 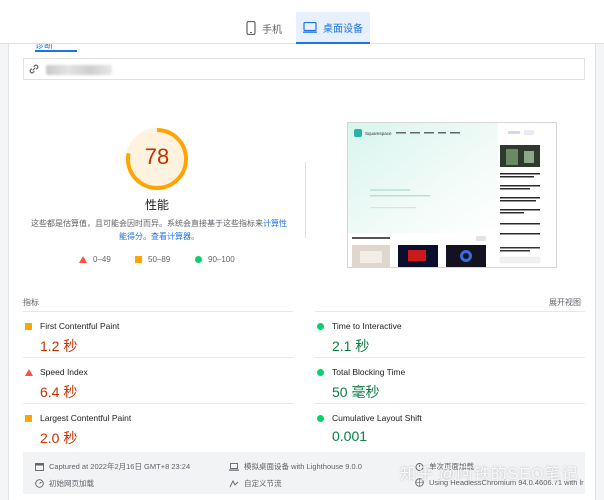 I want to click on metric-value: 1.2 秒, so click(x=59, y=346).